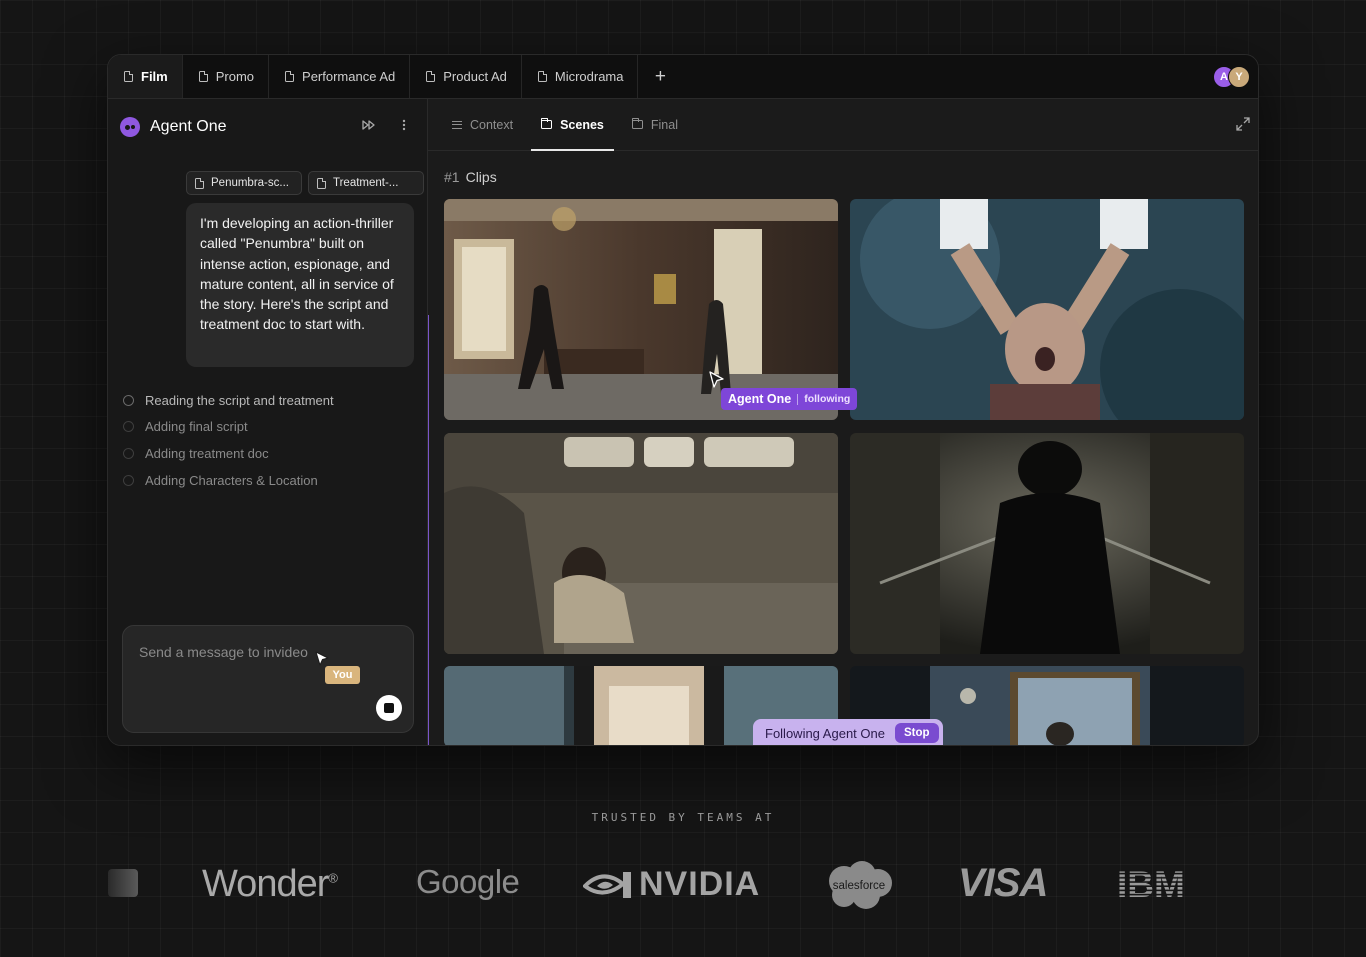  I want to click on stop-generation-button, so click(389, 708).